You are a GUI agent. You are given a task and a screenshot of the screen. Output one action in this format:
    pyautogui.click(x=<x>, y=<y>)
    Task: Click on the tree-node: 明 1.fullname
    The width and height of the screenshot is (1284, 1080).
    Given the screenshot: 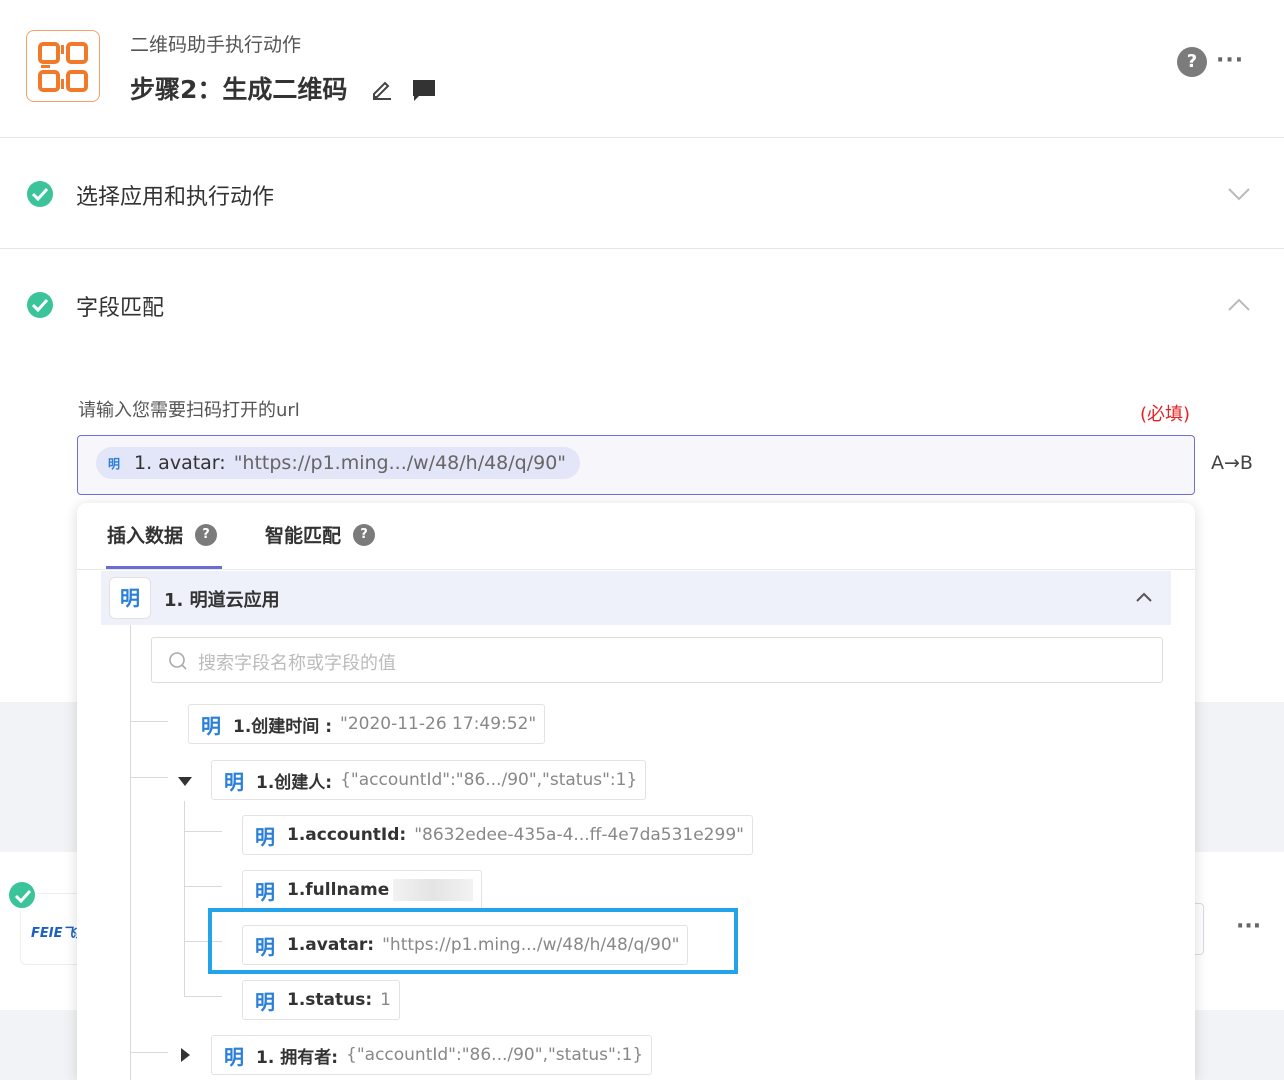 What is the action you would take?
    pyautogui.click(x=362, y=890)
    